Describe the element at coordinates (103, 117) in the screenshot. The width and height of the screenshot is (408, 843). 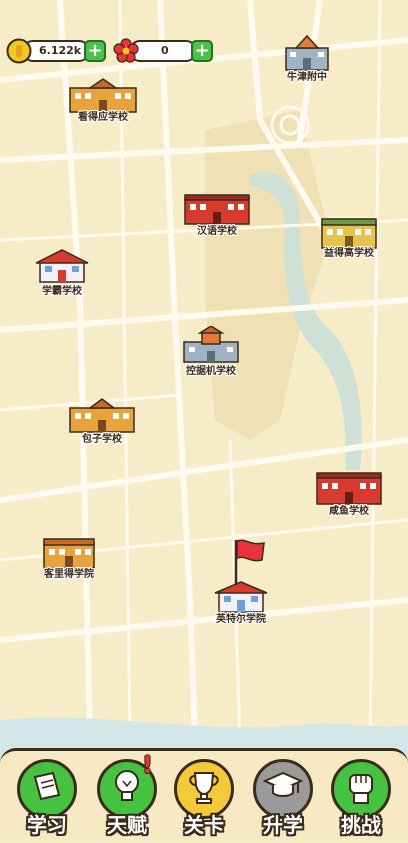
I see `school-label: 看得应学校` at that location.